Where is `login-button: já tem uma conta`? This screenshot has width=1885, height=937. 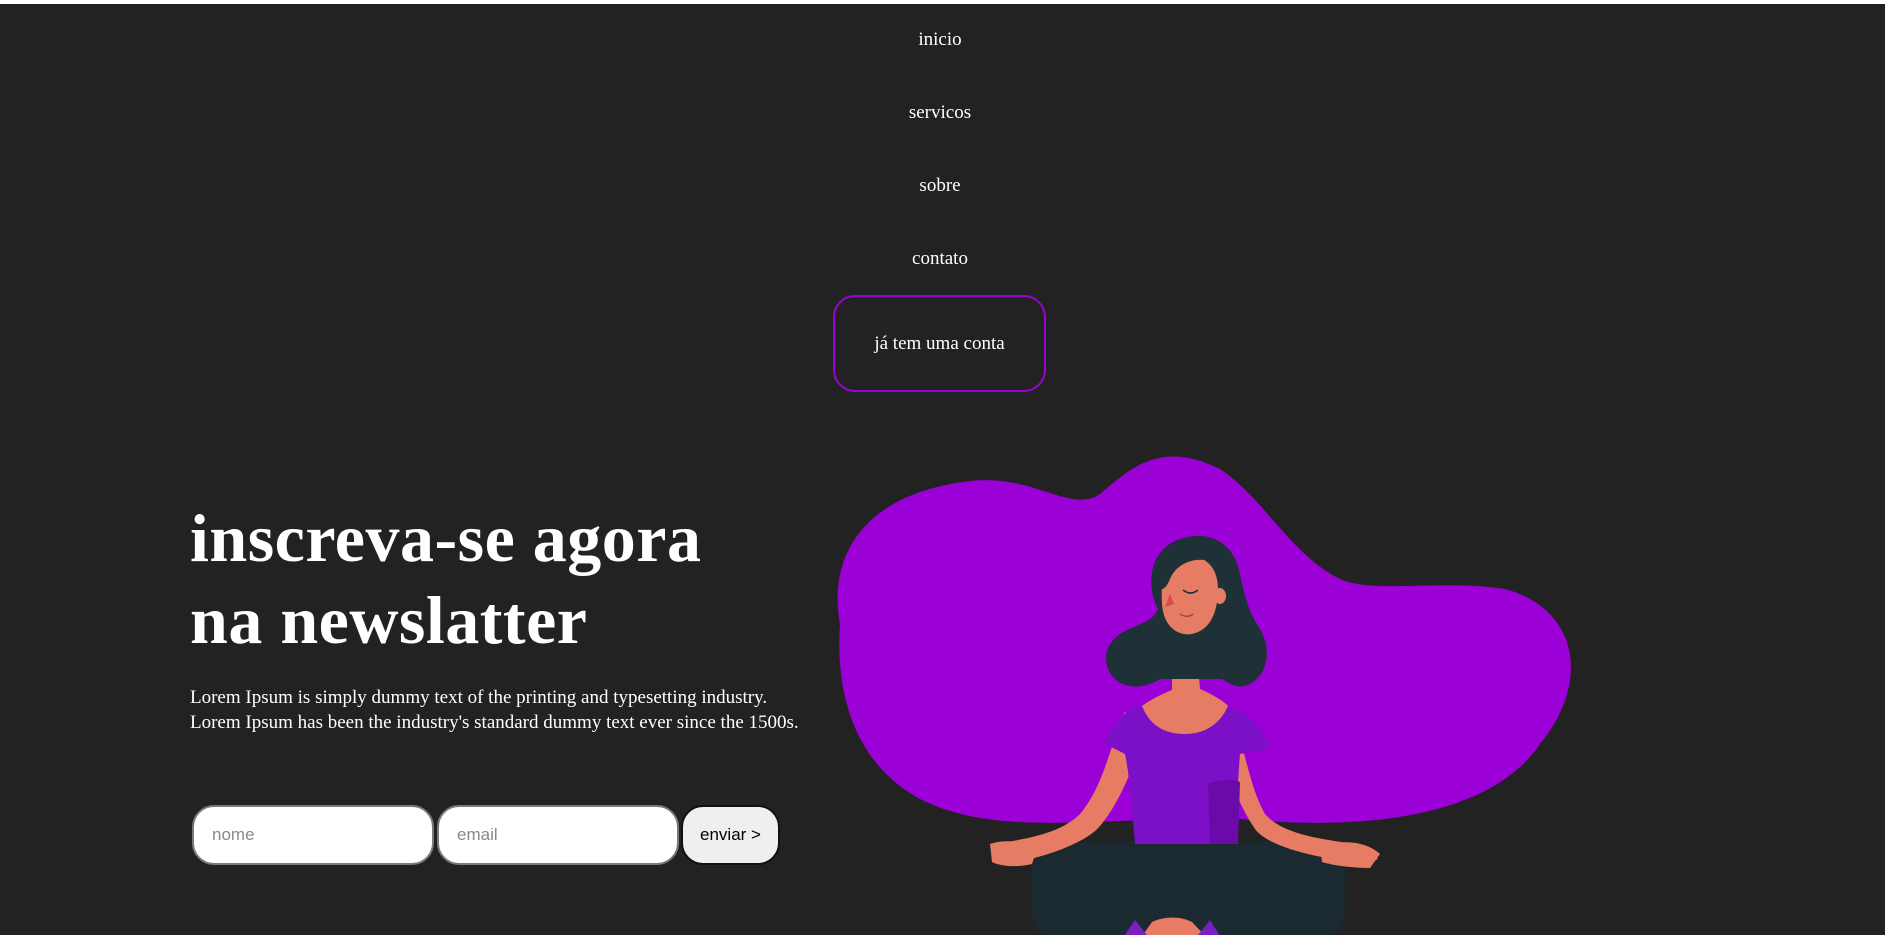
login-button: já tem uma conta is located at coordinates (939, 343).